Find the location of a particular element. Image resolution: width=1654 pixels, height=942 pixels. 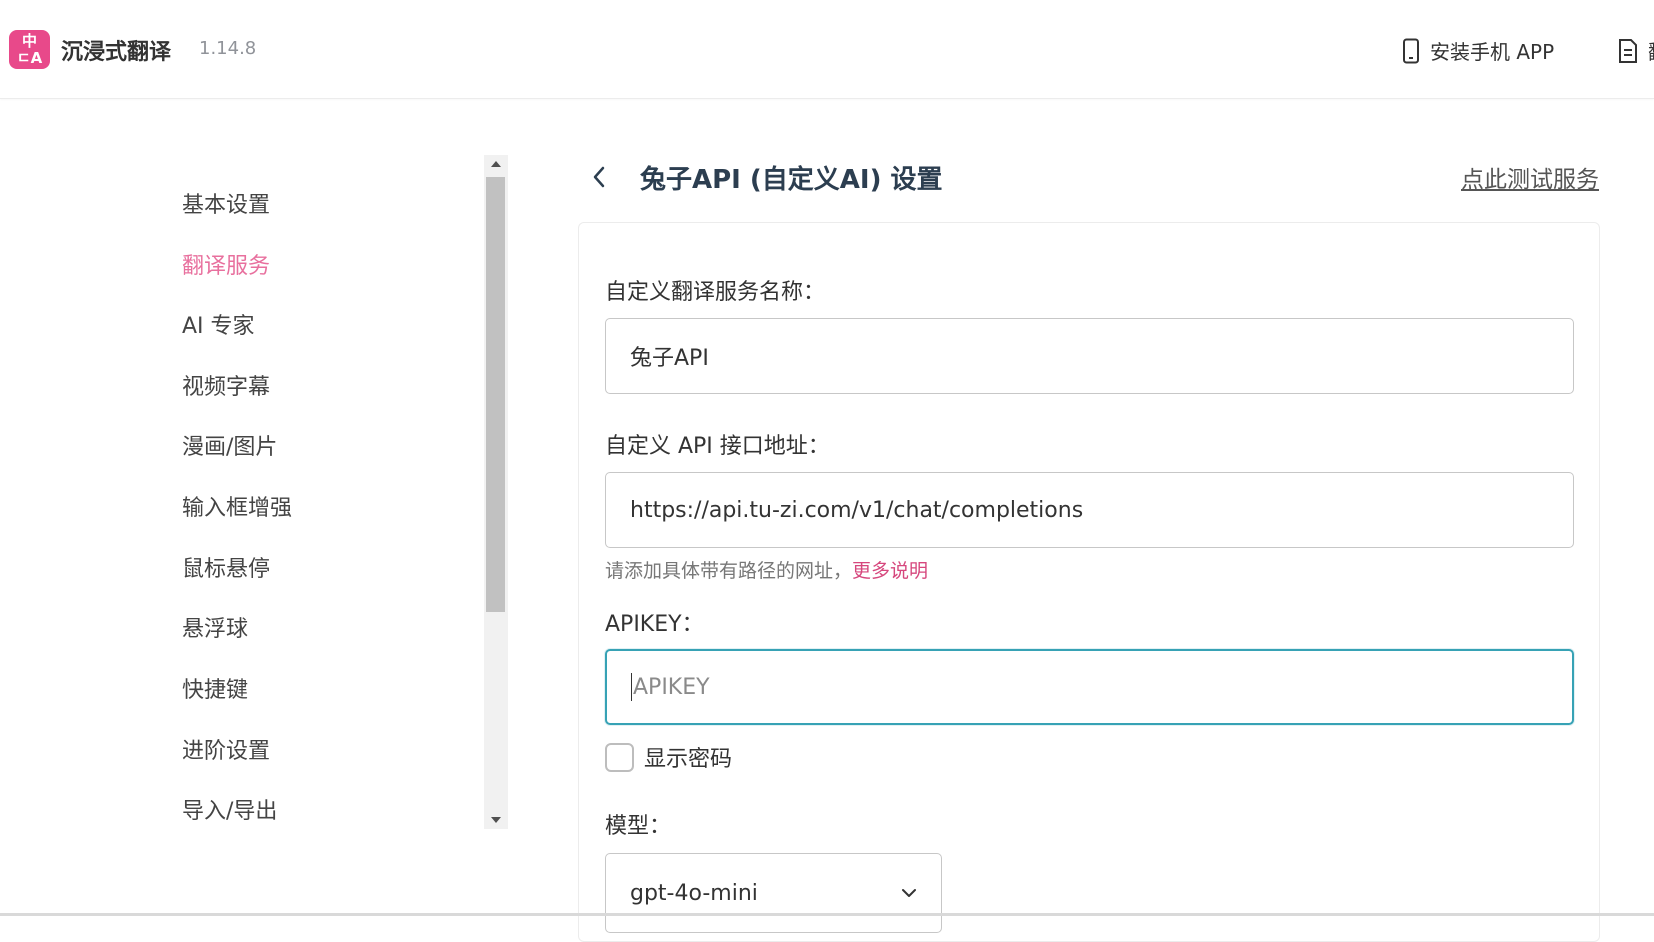

more-info-link: 更多说明 is located at coordinates (890, 571).